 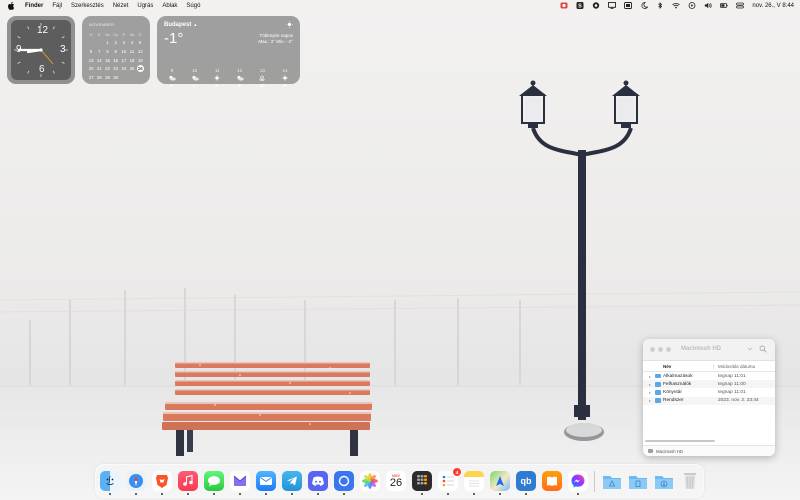 I want to click on hourly-forecast: 12 3°, so click(x=240, y=78).